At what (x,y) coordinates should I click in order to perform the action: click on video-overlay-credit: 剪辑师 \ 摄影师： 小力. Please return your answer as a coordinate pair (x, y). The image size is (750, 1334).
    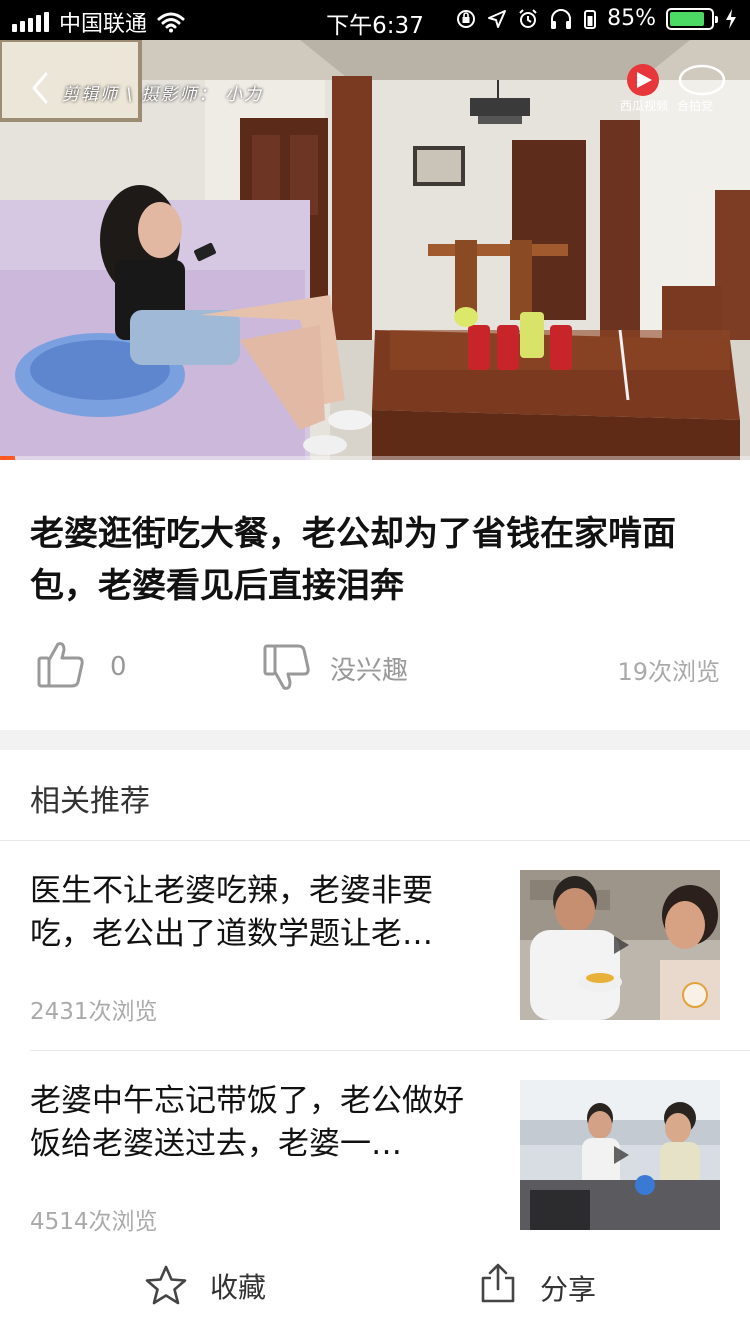
    Looking at the image, I should click on (162, 95).